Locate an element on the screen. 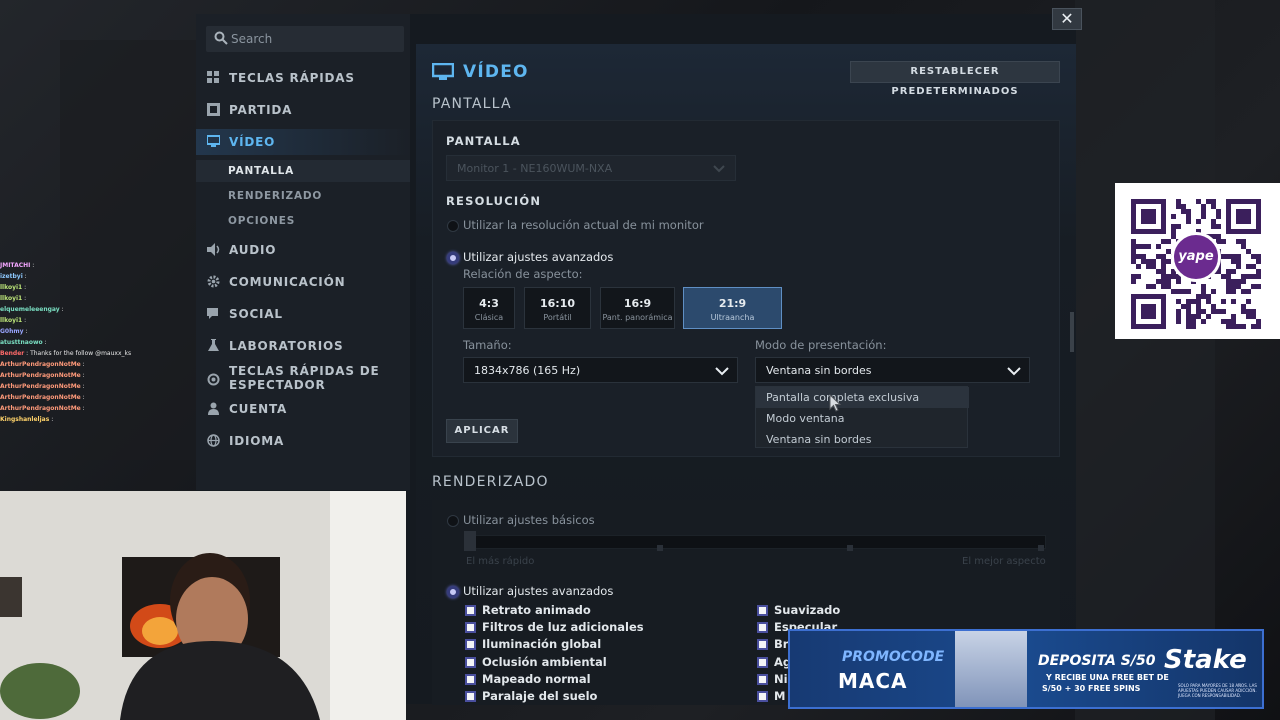 The image size is (1280, 720). sidebar-item-account: CUENTA is located at coordinates (303, 409).